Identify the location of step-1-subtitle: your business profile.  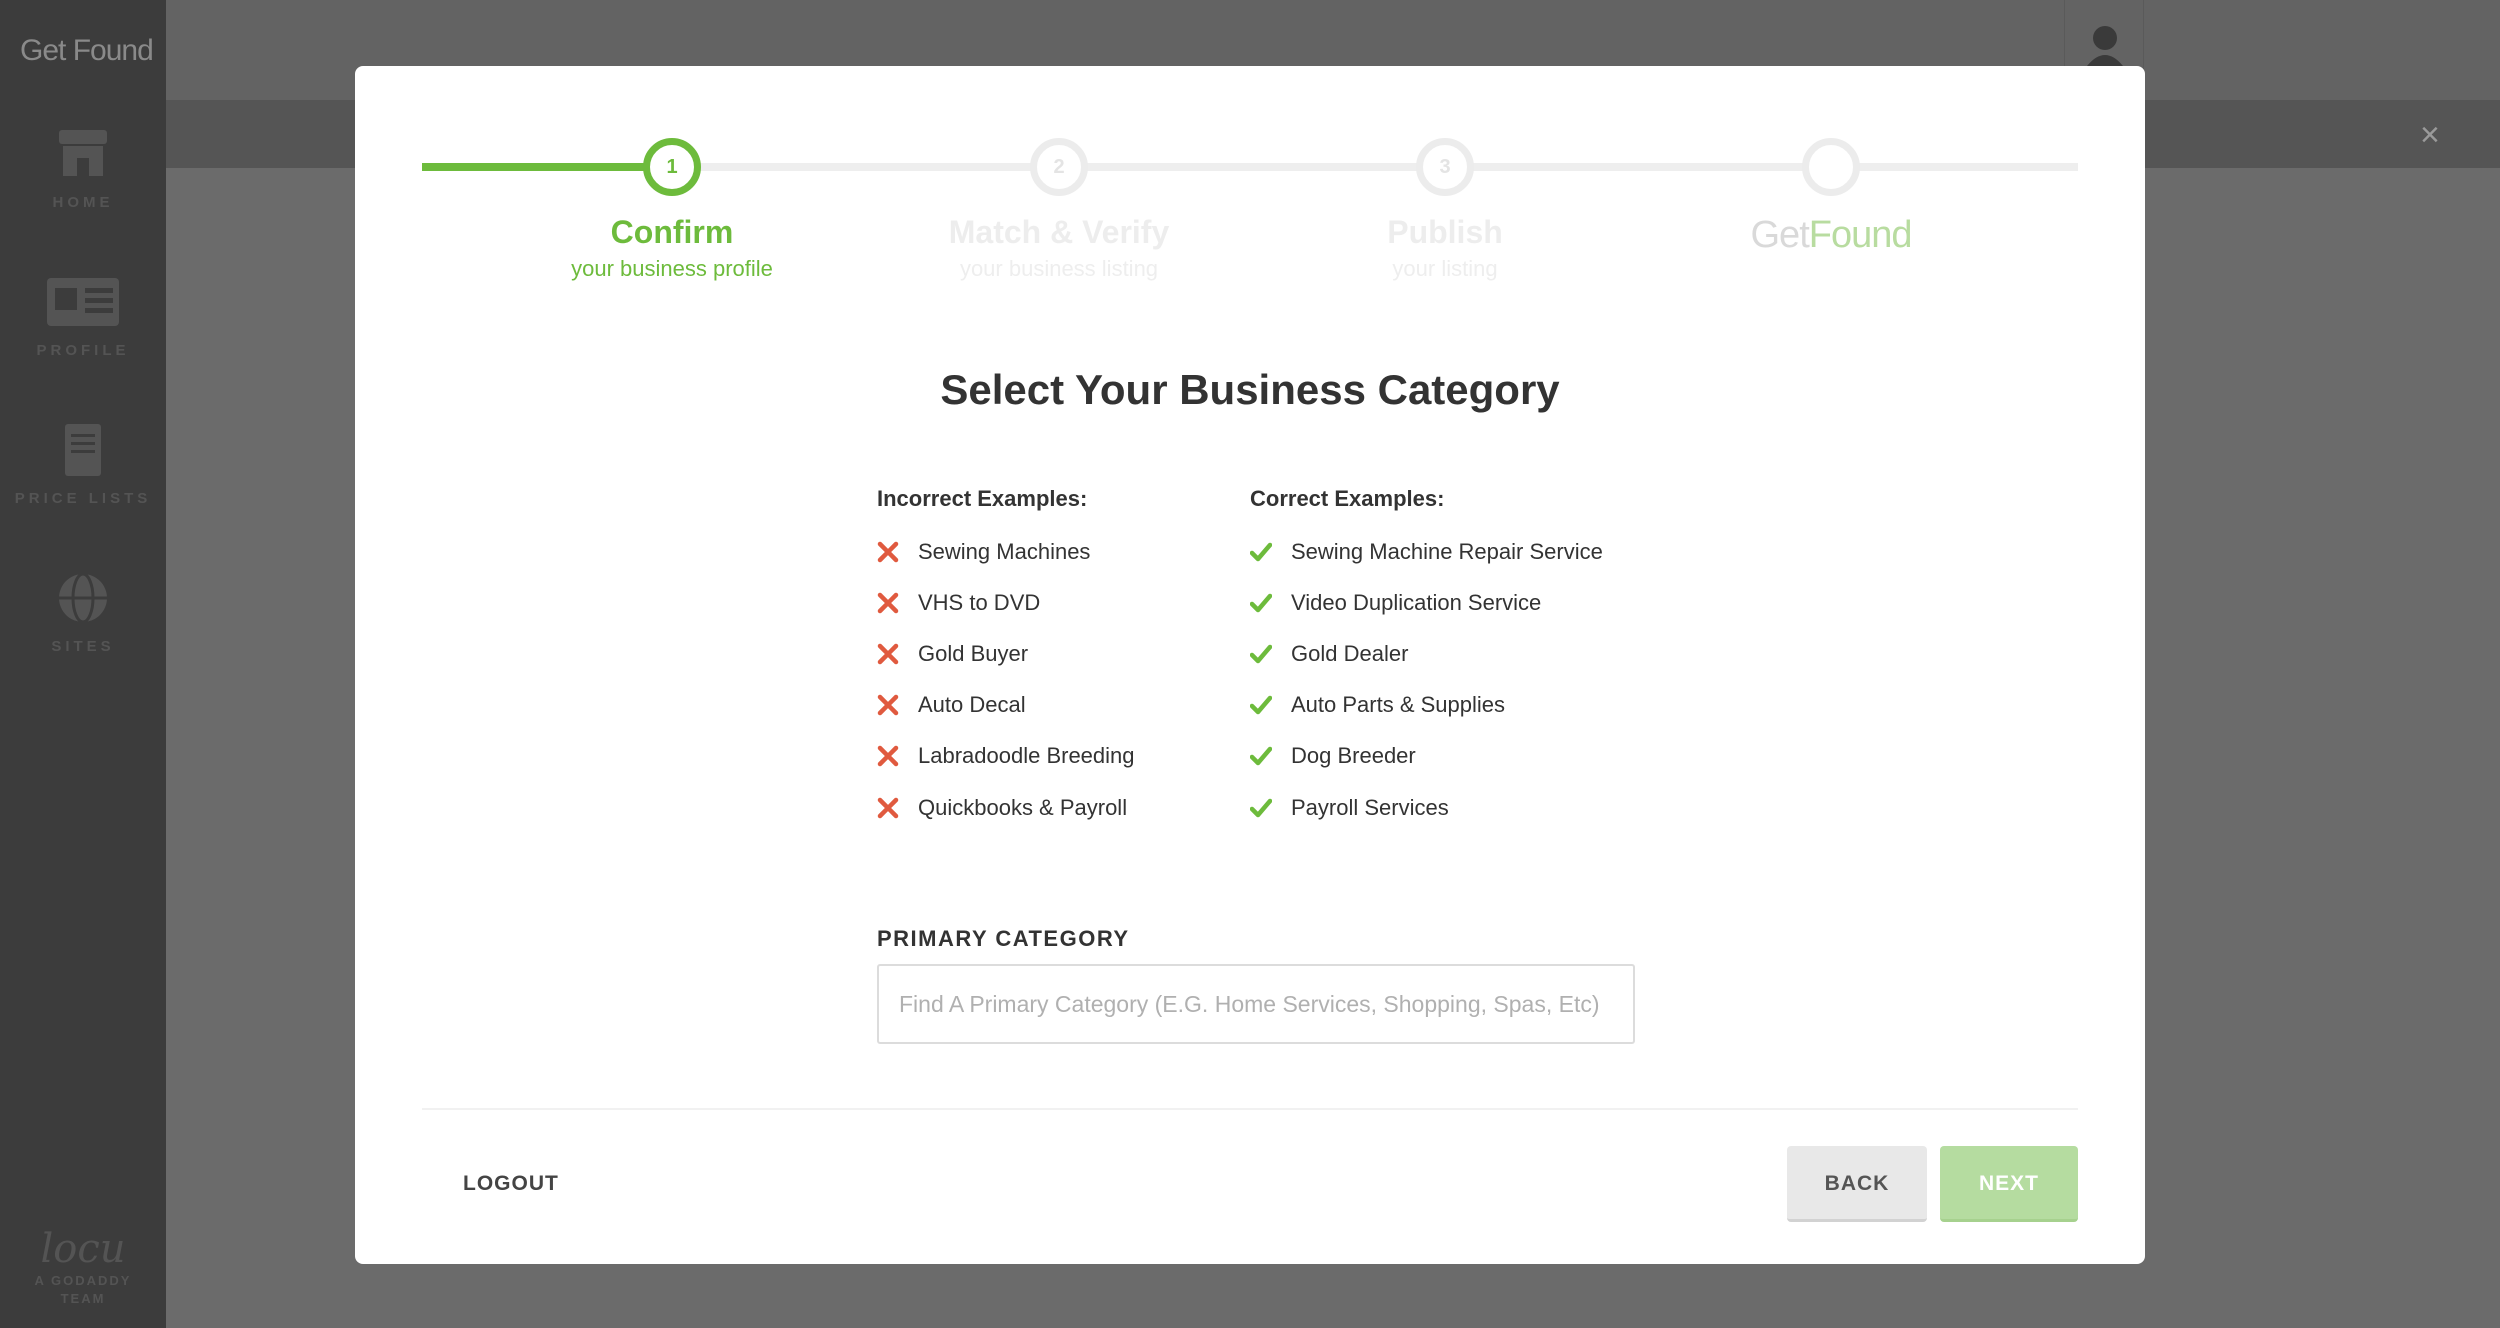
(672, 268).